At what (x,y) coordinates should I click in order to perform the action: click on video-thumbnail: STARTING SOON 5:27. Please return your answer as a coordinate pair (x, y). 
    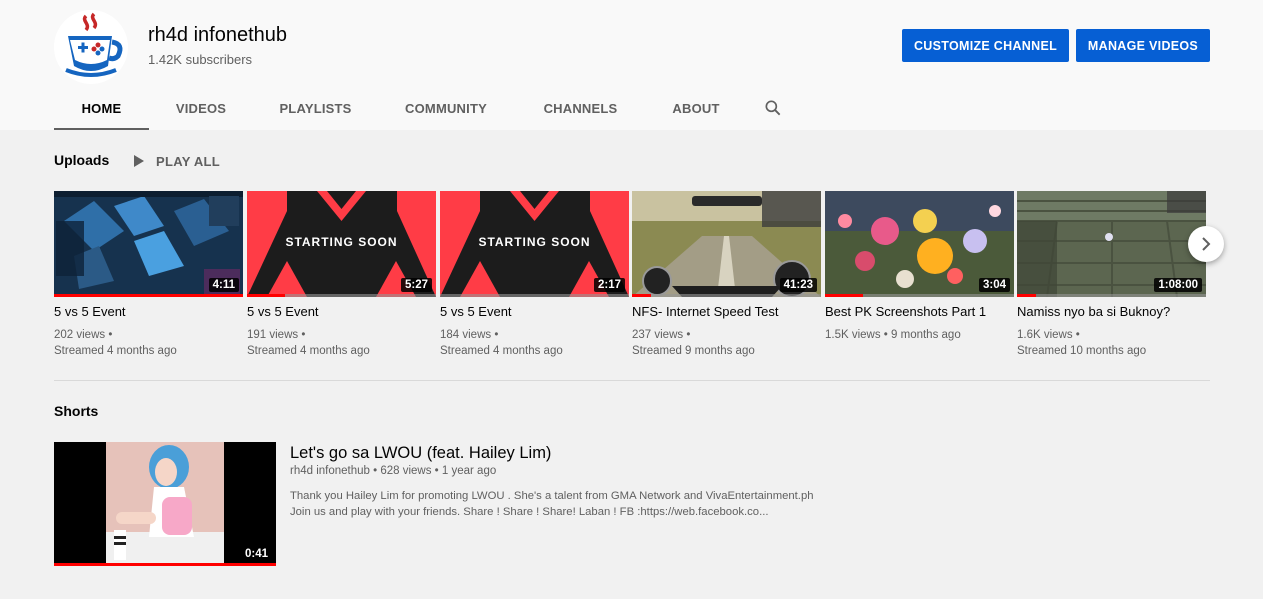
    Looking at the image, I should click on (341, 244).